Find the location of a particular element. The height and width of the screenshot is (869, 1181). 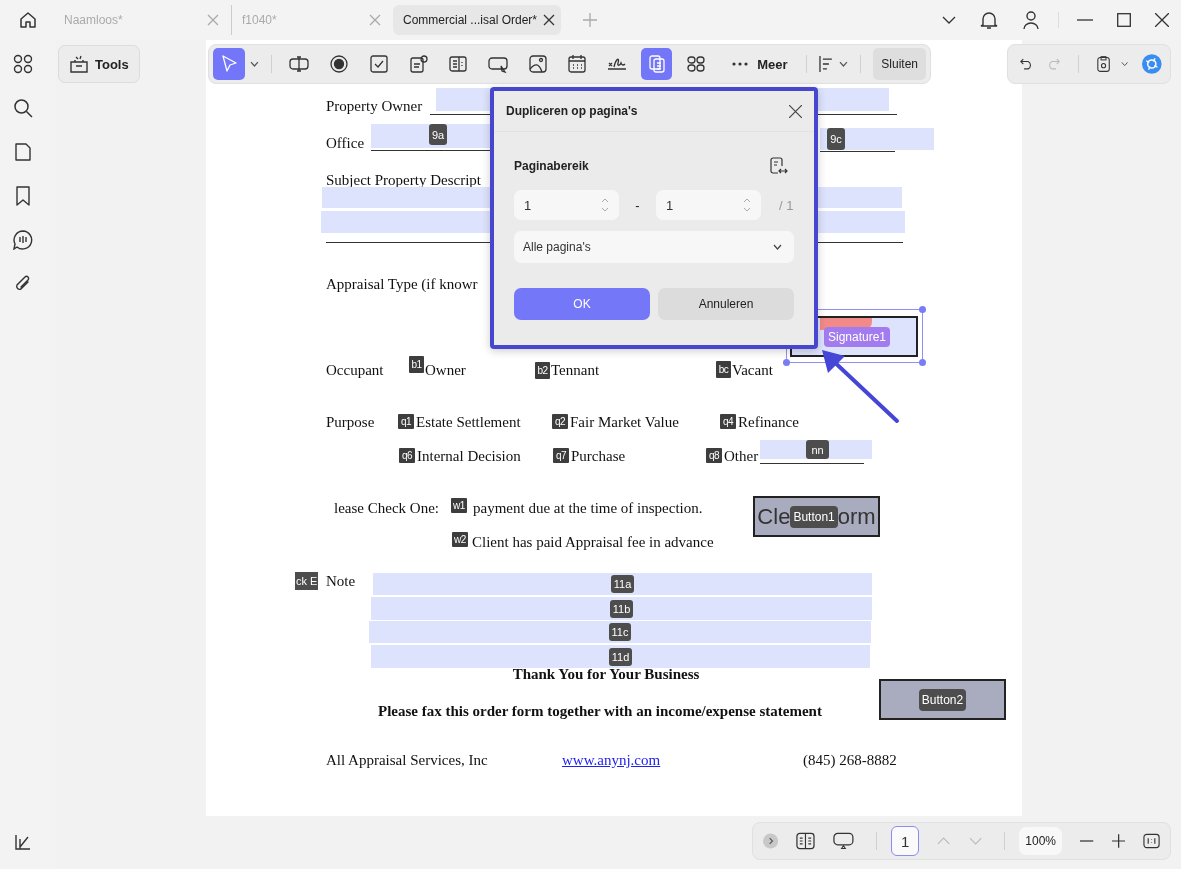

checkbox-tag: w1 is located at coordinates (459, 505).